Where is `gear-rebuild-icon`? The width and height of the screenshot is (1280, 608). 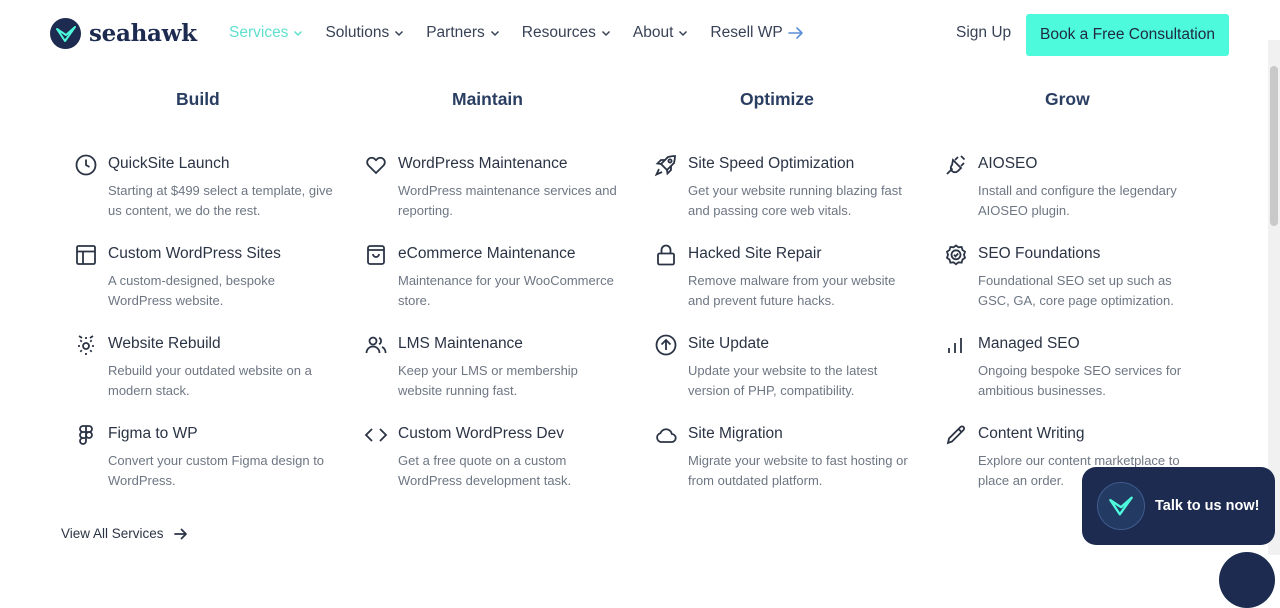
gear-rebuild-icon is located at coordinates (86, 345).